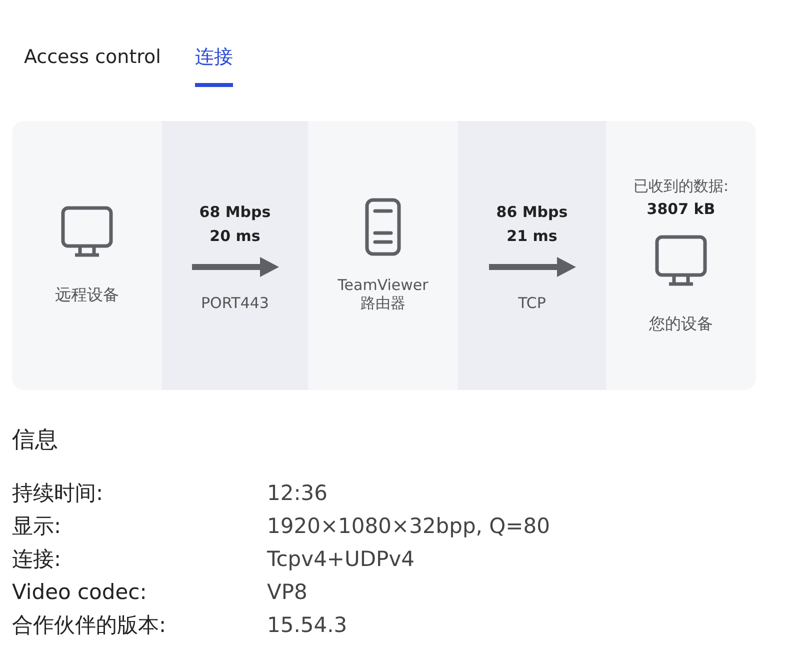 The width and height of the screenshot is (787, 648). What do you see at coordinates (307, 625) in the screenshot?
I see `info-value: 15.54.3` at bounding box center [307, 625].